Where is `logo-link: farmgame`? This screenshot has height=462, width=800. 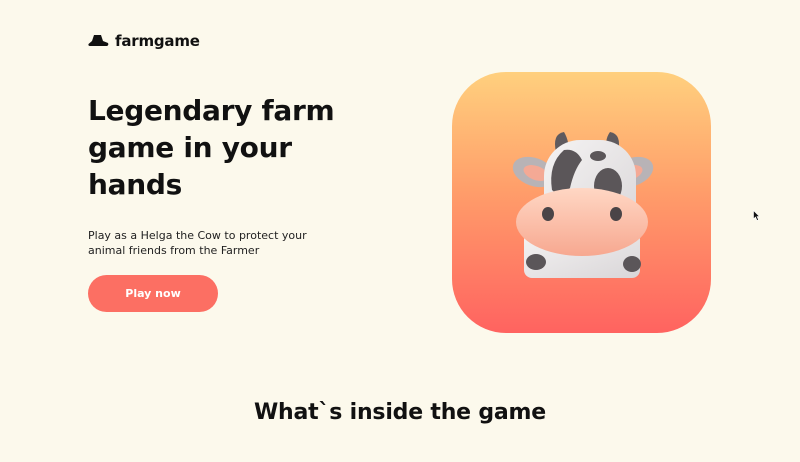 logo-link: farmgame is located at coordinates (144, 41).